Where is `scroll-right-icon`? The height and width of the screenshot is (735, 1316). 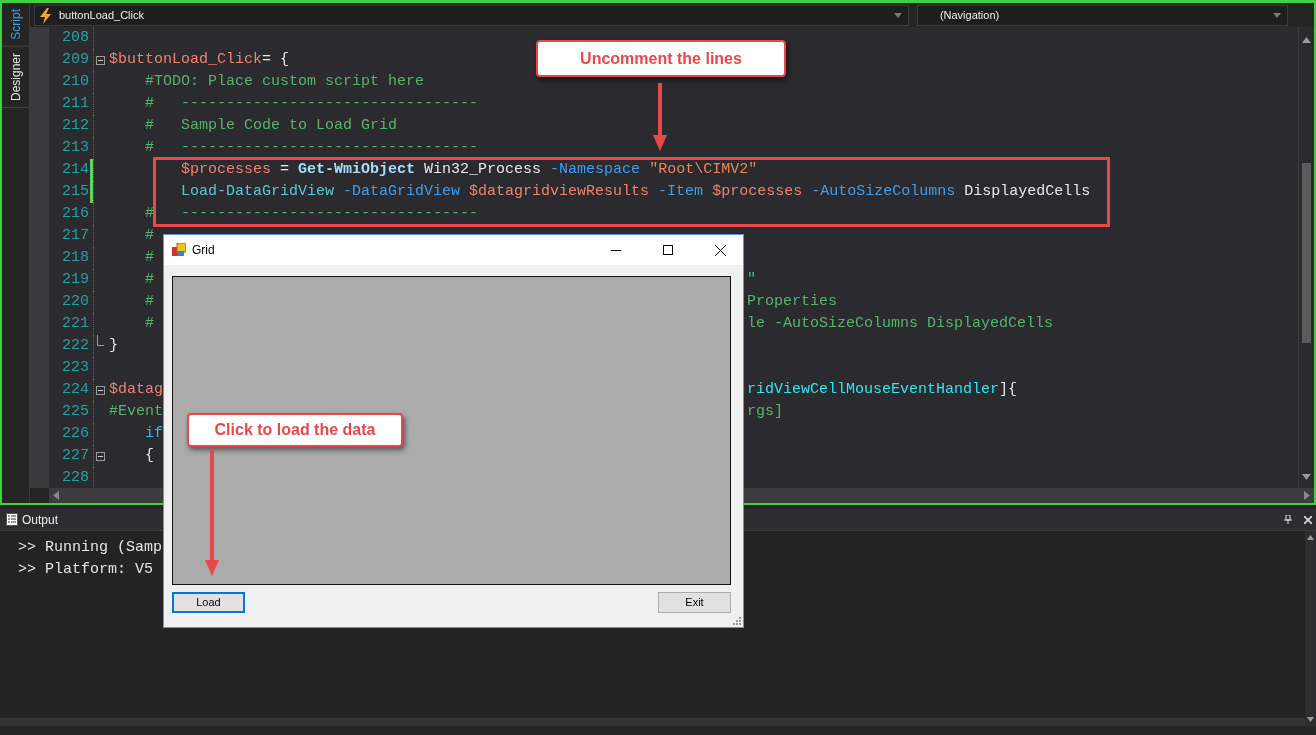
scroll-right-icon is located at coordinates (1307, 495).